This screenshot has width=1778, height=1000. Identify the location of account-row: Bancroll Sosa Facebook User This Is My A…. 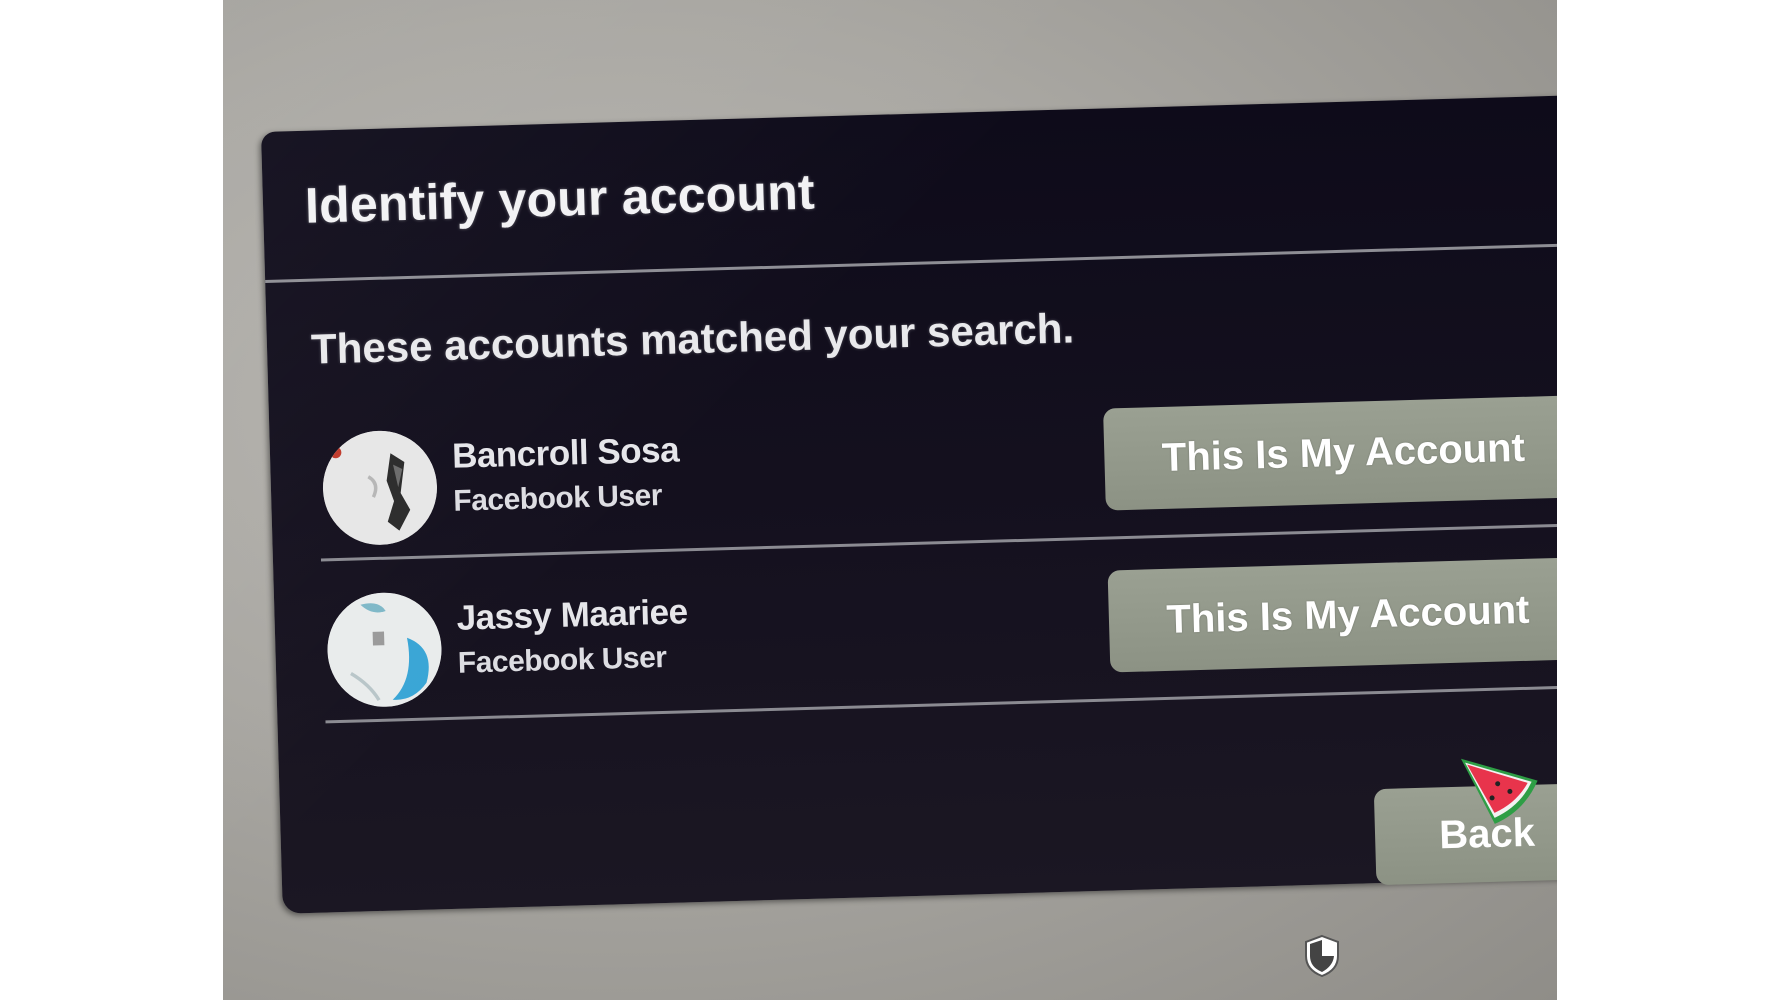
(936, 471).